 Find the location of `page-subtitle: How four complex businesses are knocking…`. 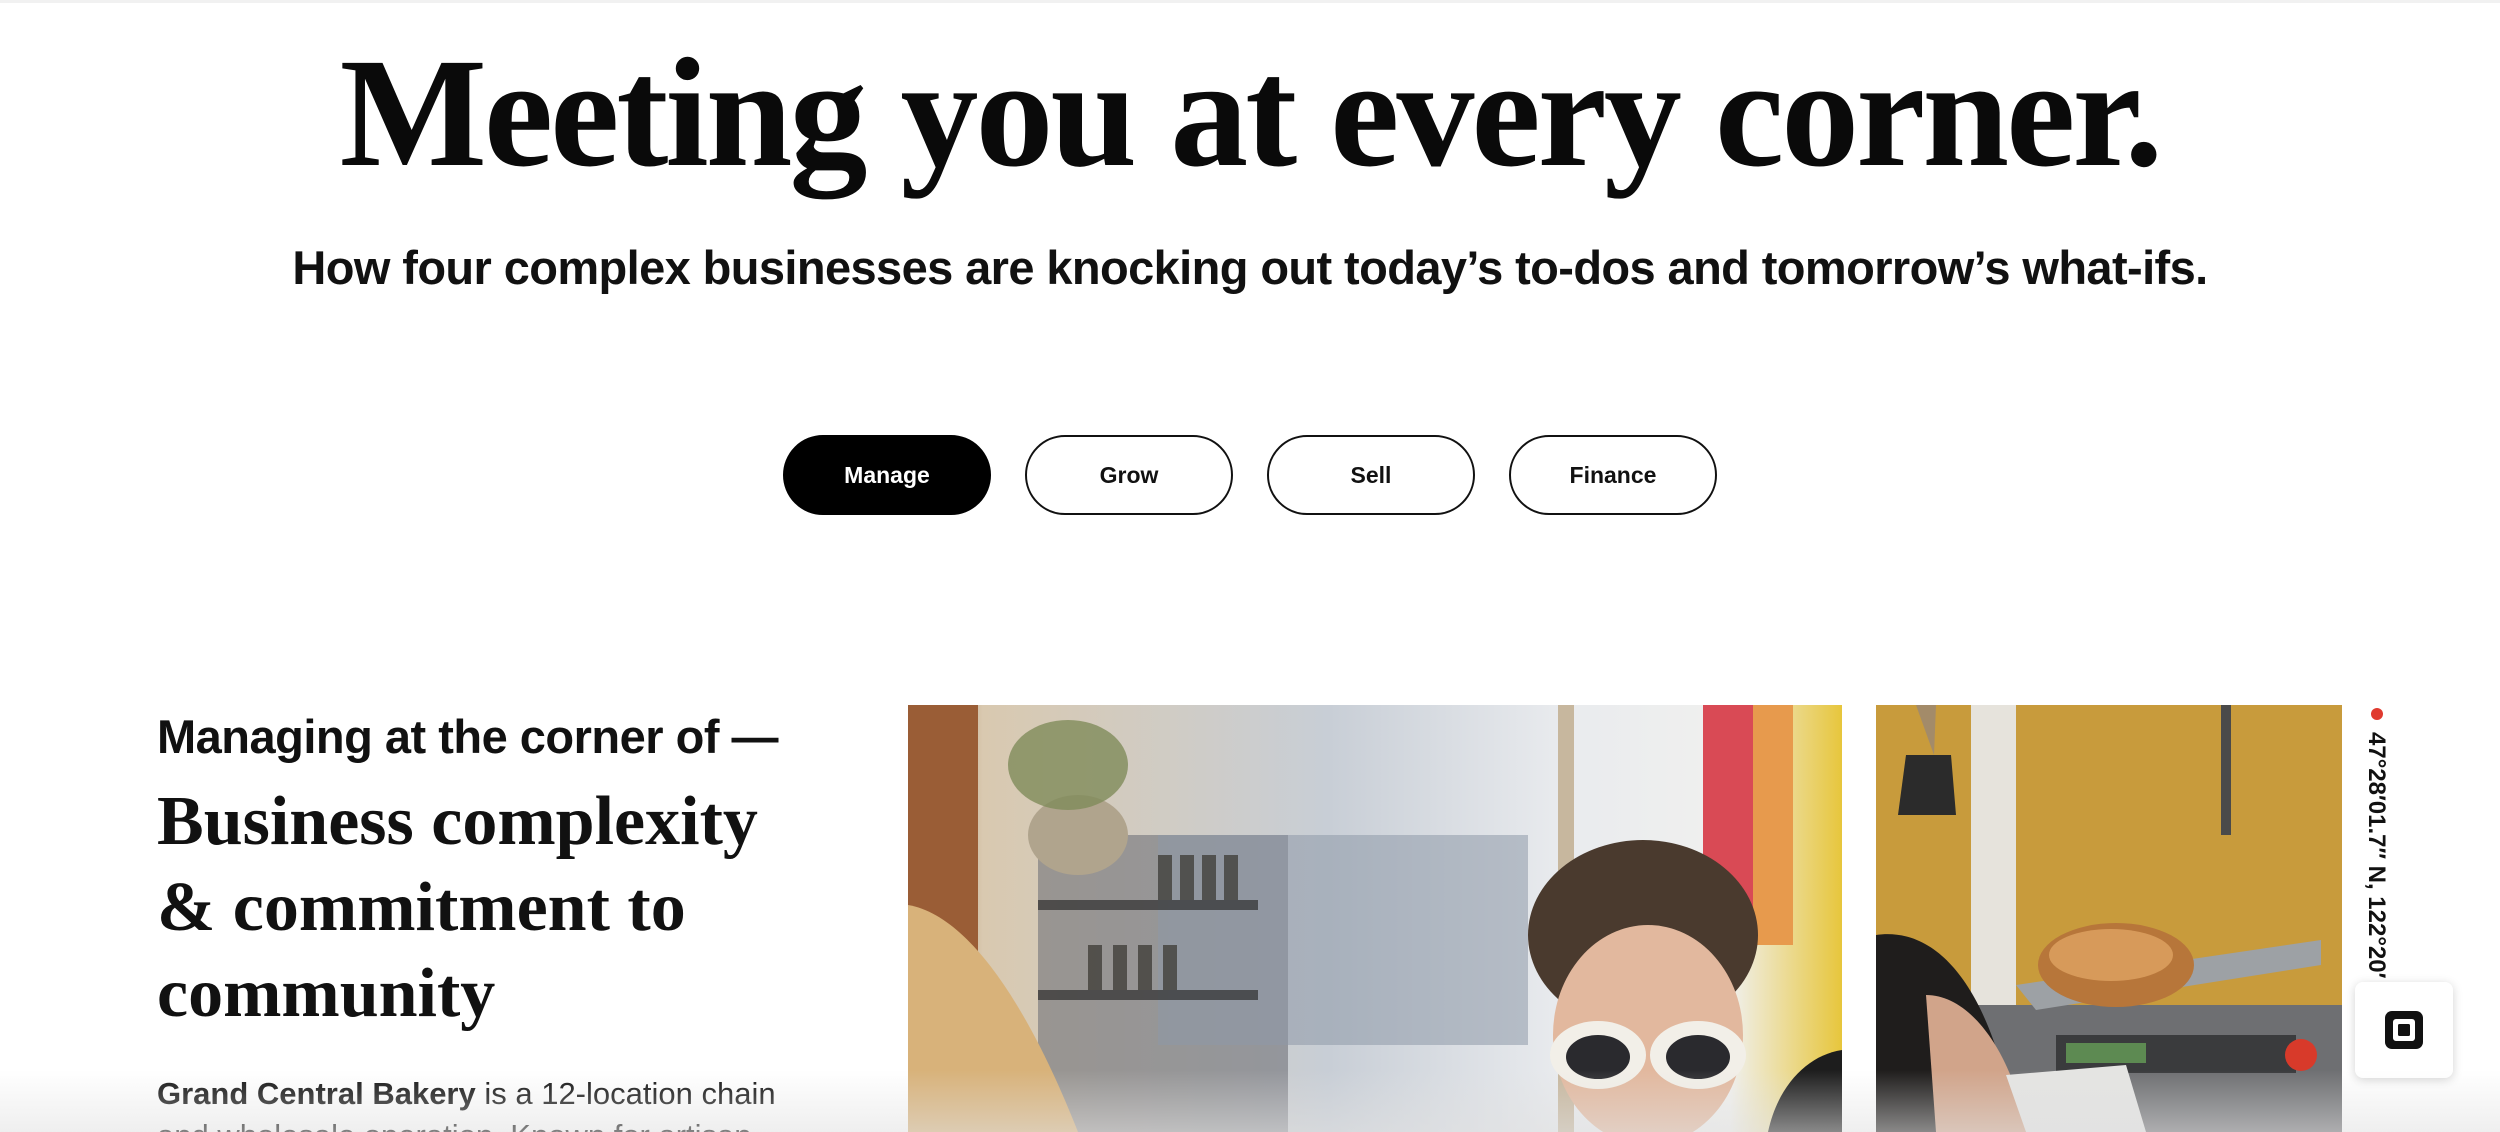

page-subtitle: How four complex businesses are knocking… is located at coordinates (1250, 267).